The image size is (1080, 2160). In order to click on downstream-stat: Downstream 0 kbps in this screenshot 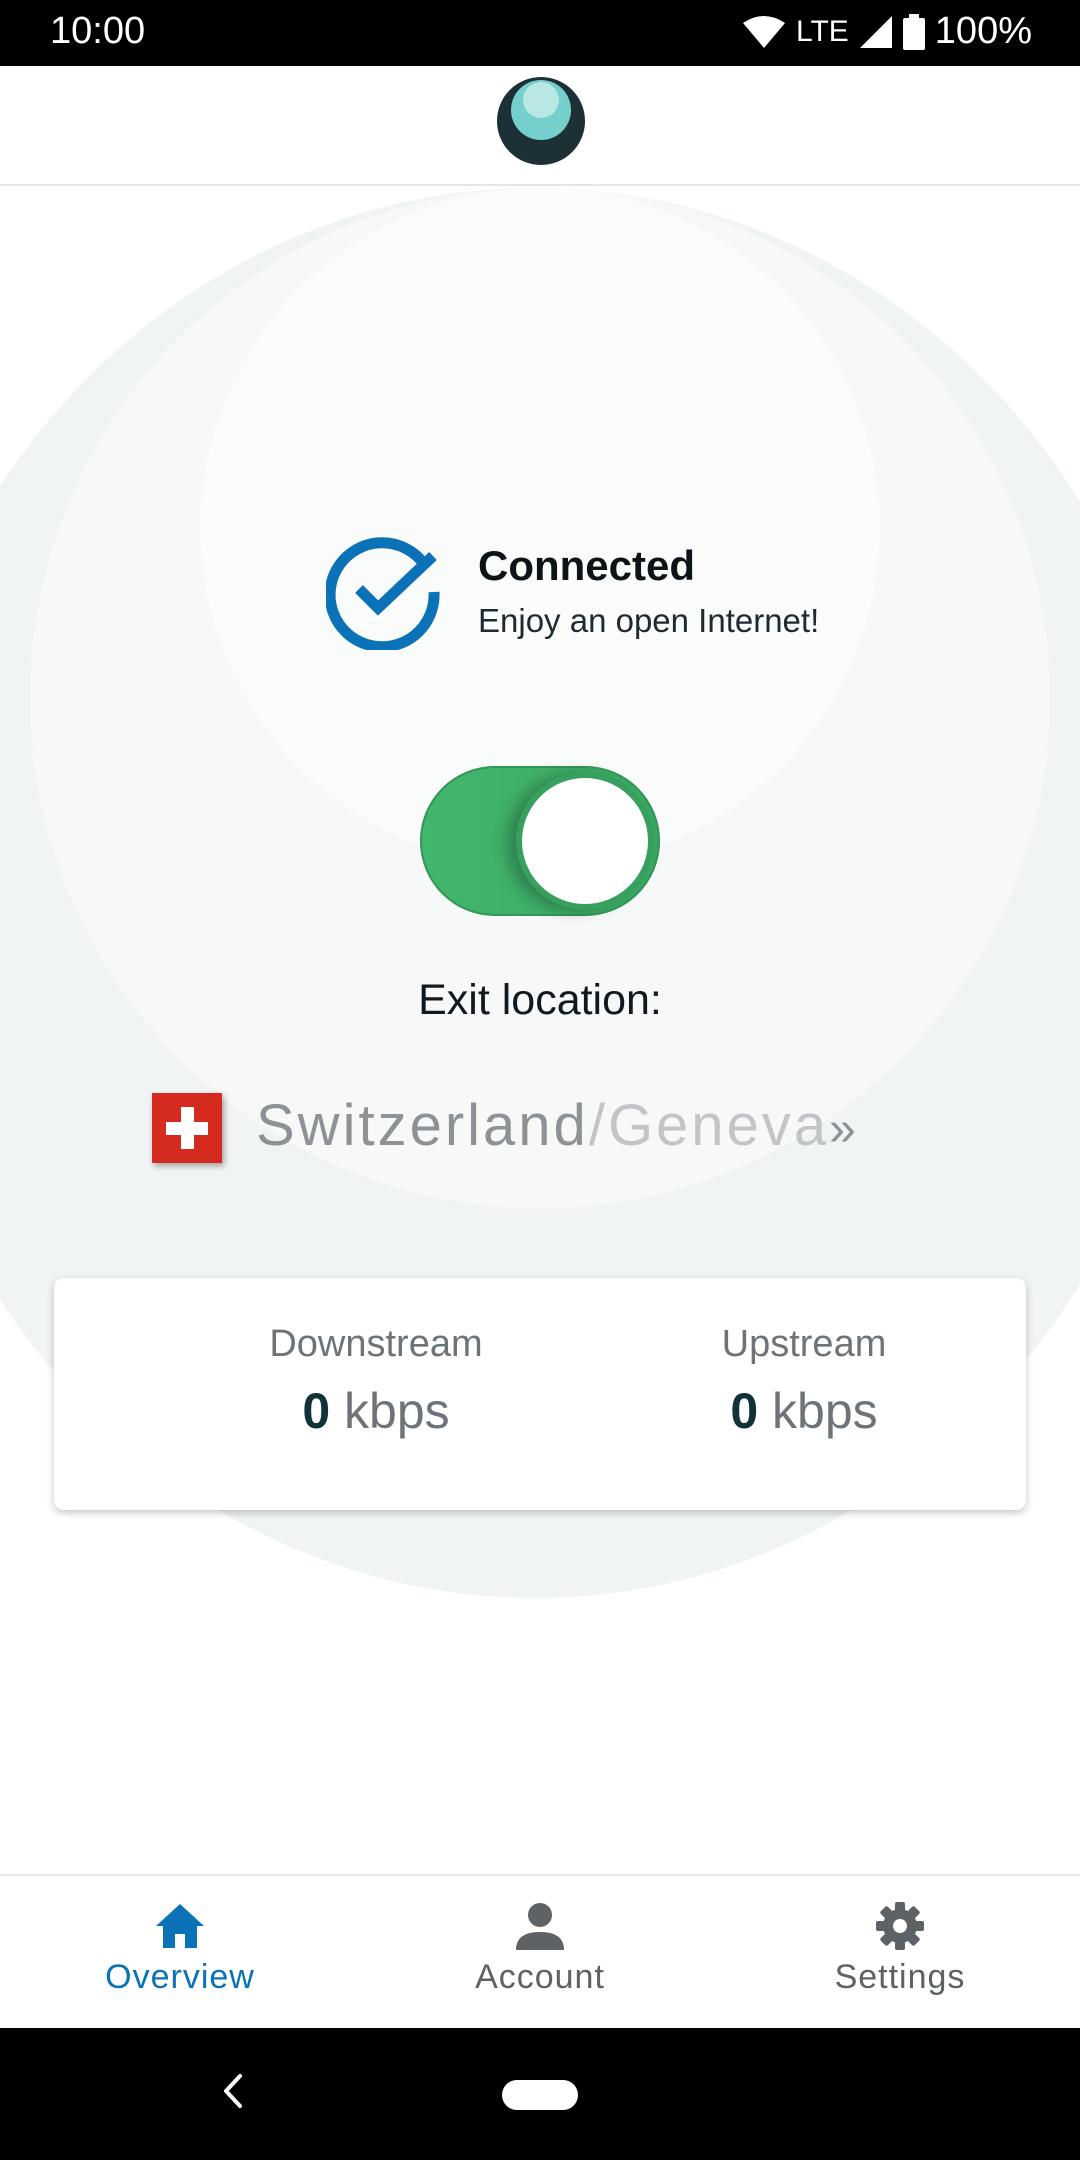, I will do `click(376, 1380)`.